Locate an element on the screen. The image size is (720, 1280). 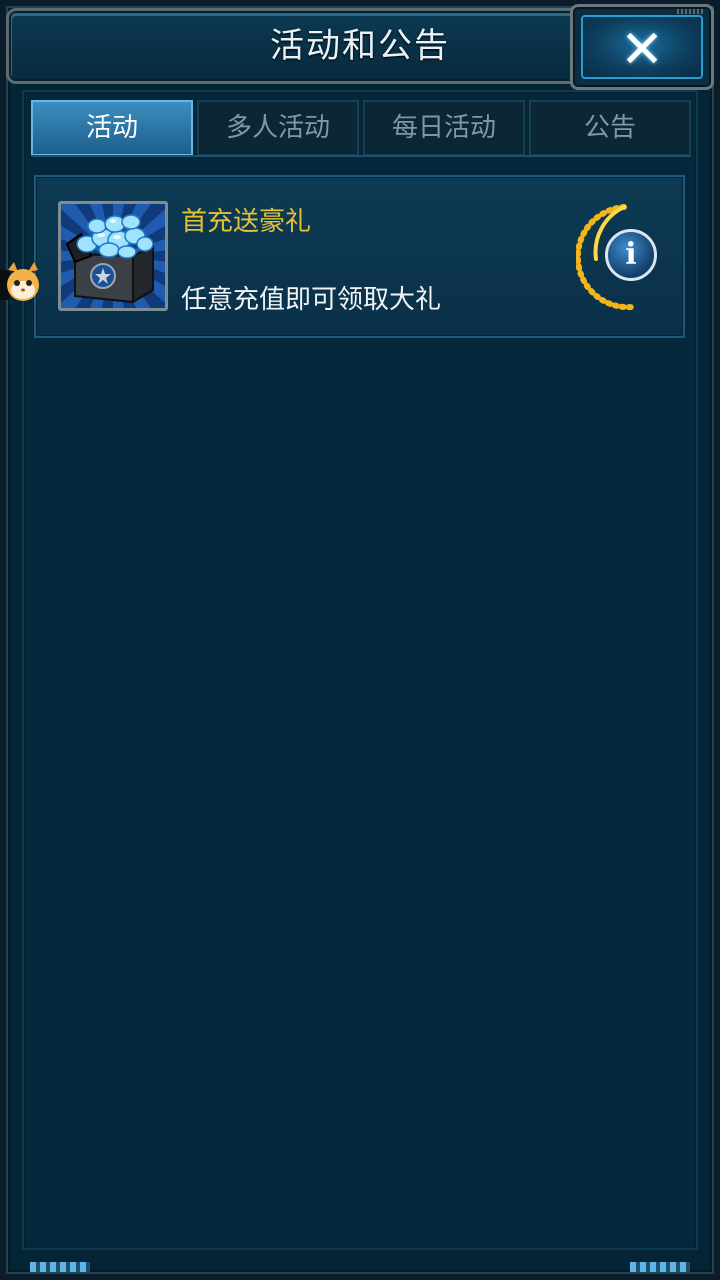
activity-card: 首充送豪礼 任意充值即可领取大礼 i is located at coordinates (359, 256).